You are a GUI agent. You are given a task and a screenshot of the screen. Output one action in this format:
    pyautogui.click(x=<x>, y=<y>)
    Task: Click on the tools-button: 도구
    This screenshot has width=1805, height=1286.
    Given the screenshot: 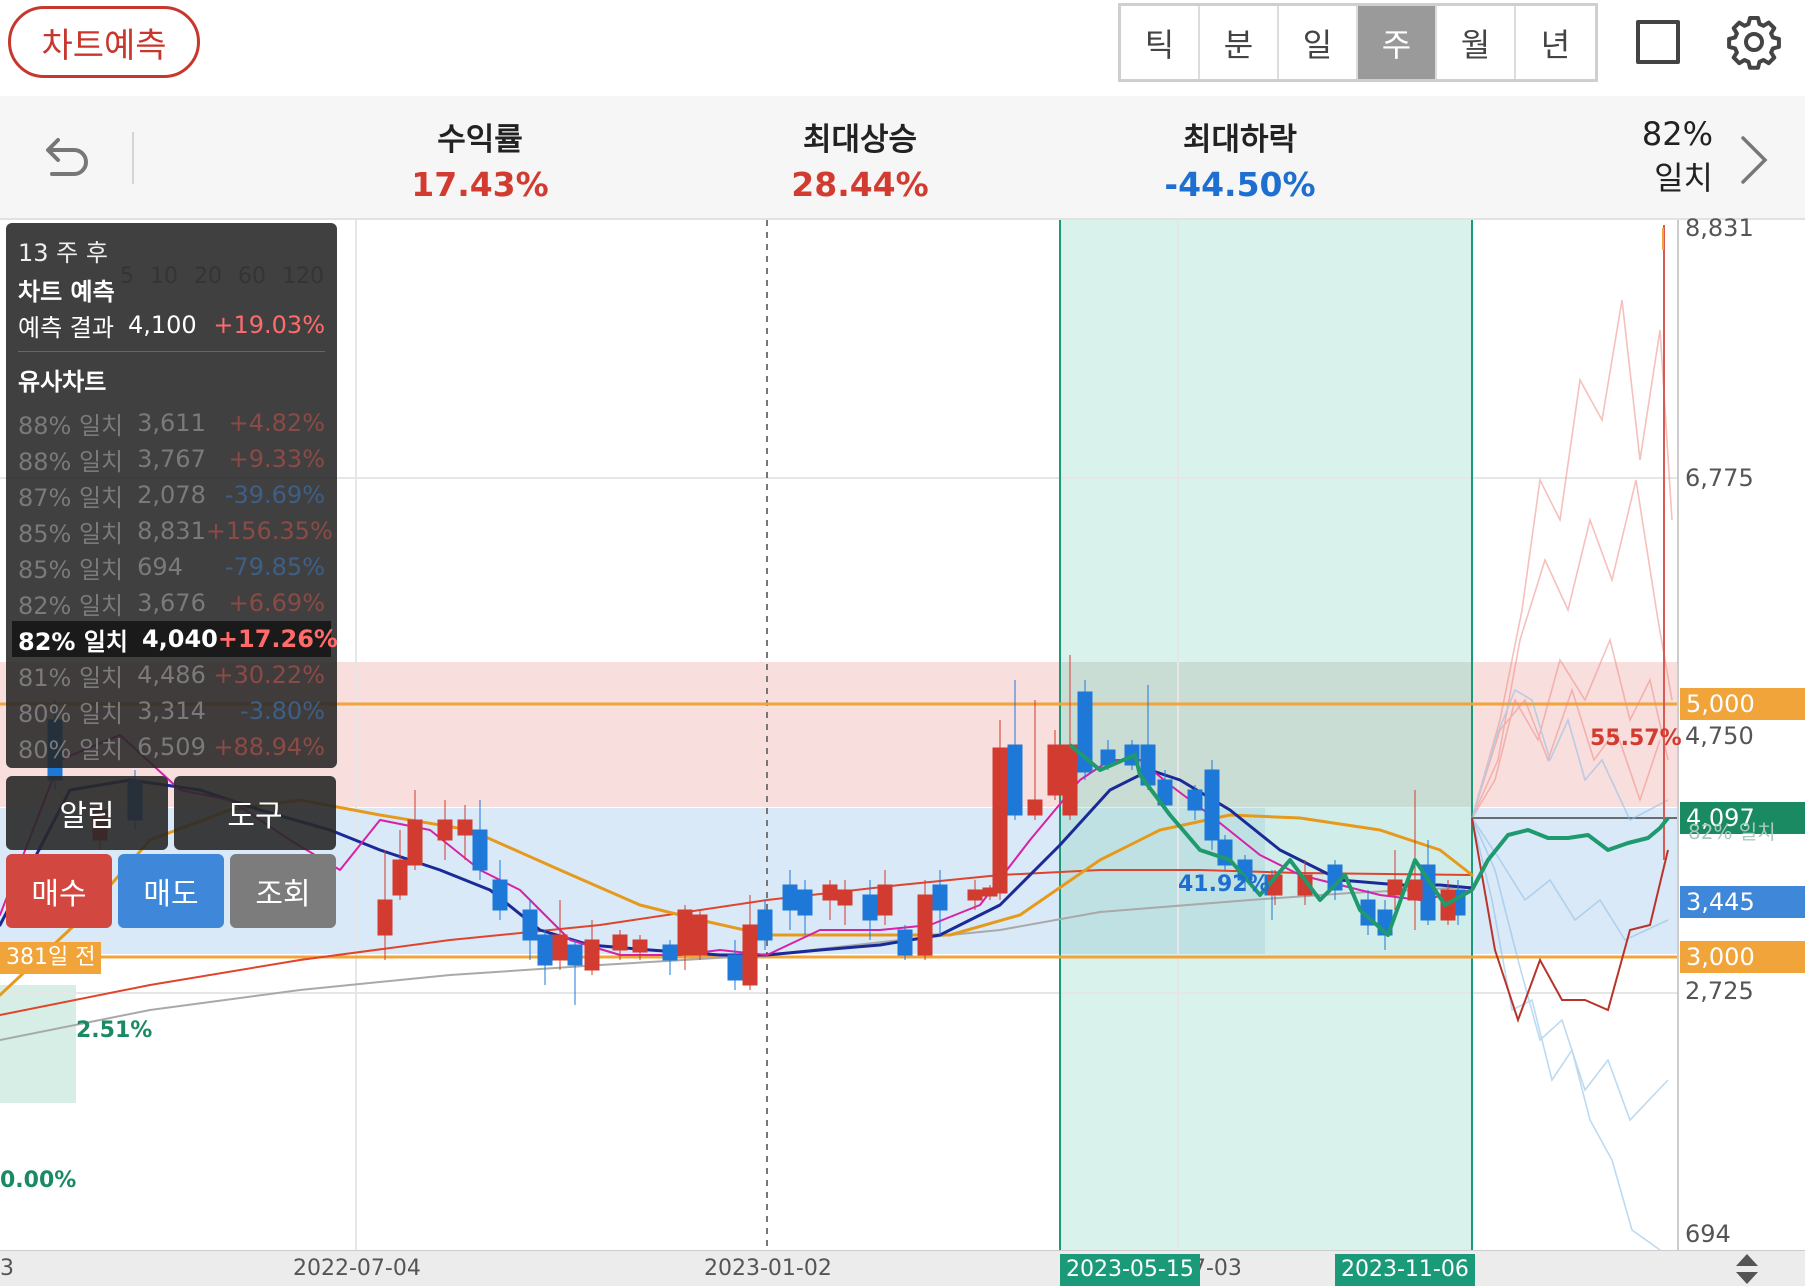 What is the action you would take?
    pyautogui.click(x=255, y=813)
    